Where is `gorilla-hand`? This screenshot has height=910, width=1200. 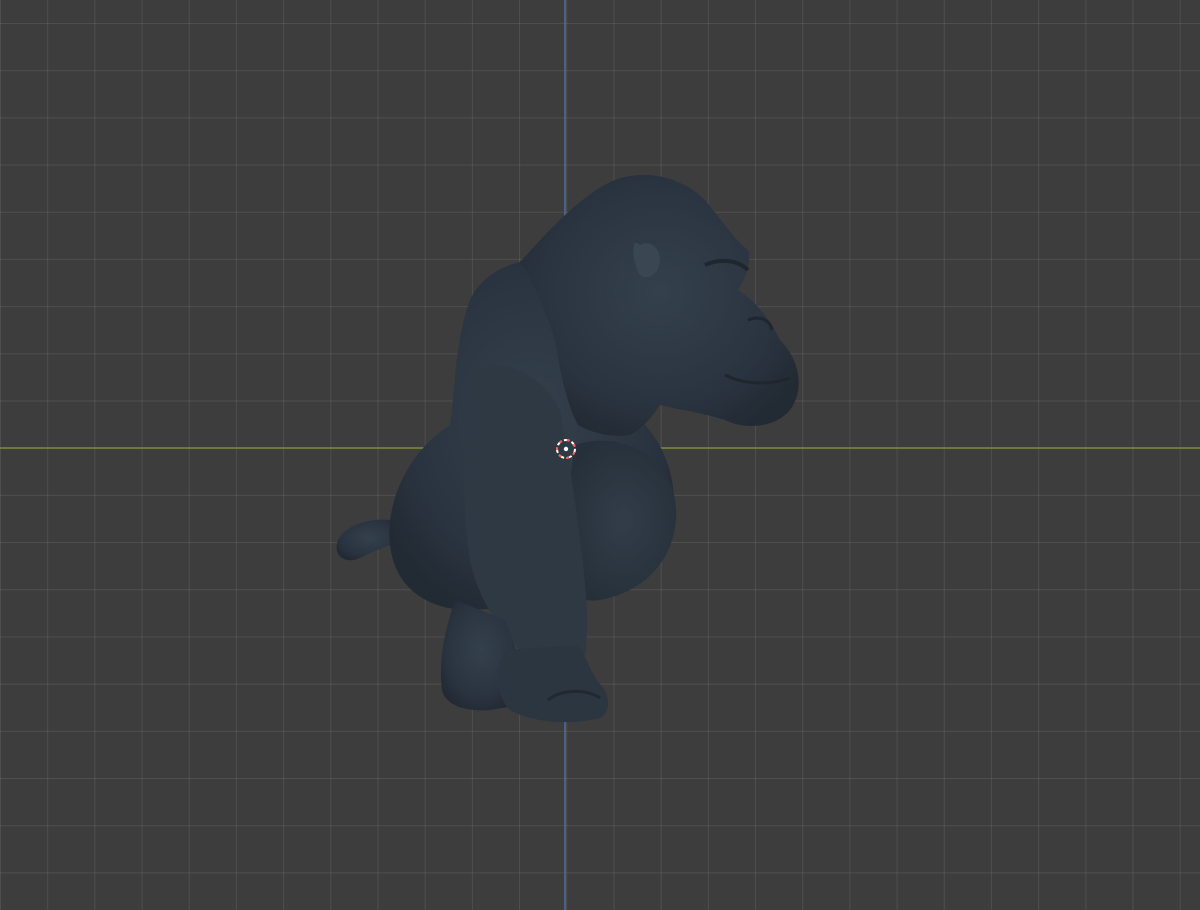 gorilla-hand is located at coordinates (553, 684).